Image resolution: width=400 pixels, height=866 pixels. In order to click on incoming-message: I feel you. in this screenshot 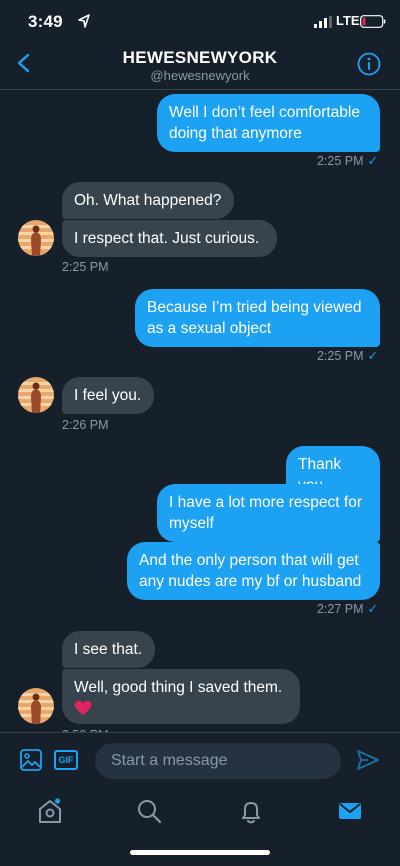, I will do `click(108, 395)`.